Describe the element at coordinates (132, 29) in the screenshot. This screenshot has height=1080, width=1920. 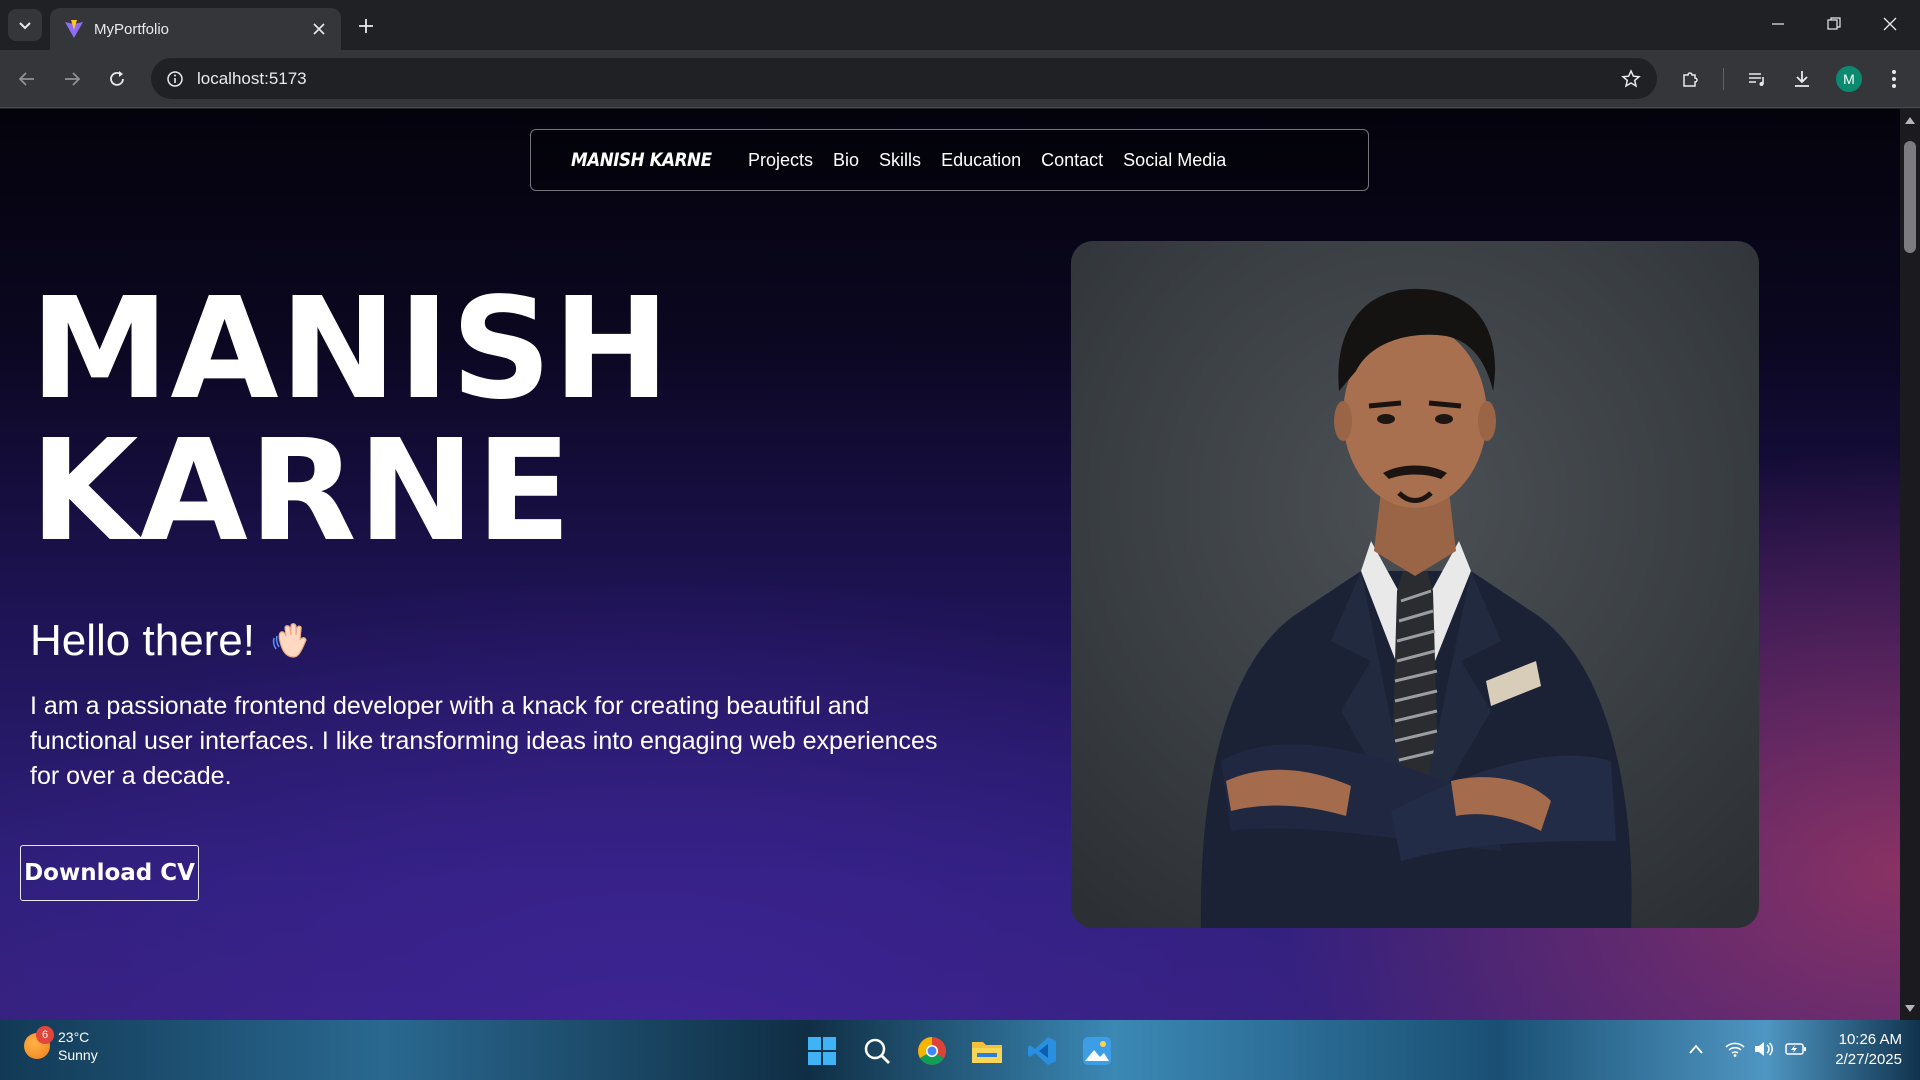
I see `tab-title: MyPortfolio` at that location.